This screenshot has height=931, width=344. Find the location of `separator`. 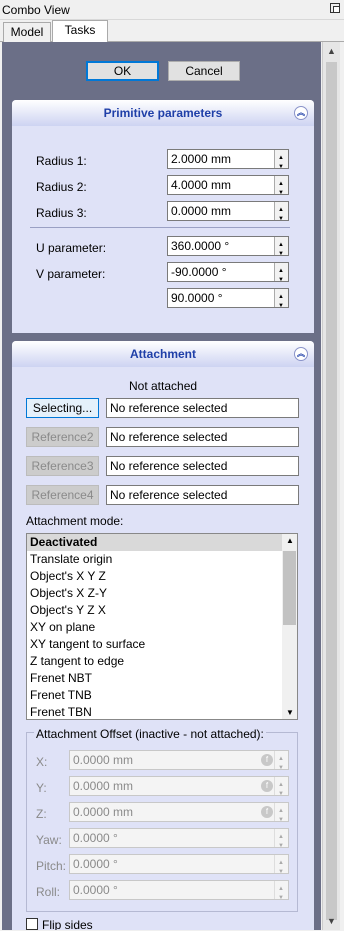

separator is located at coordinates (160, 227).